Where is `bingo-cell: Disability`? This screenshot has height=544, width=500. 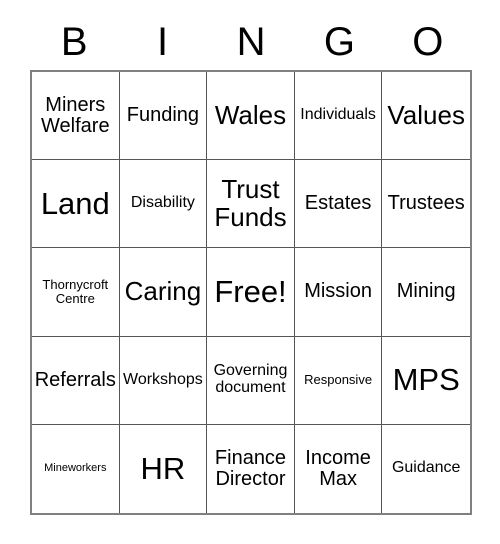 bingo-cell: Disability is located at coordinates (163, 204).